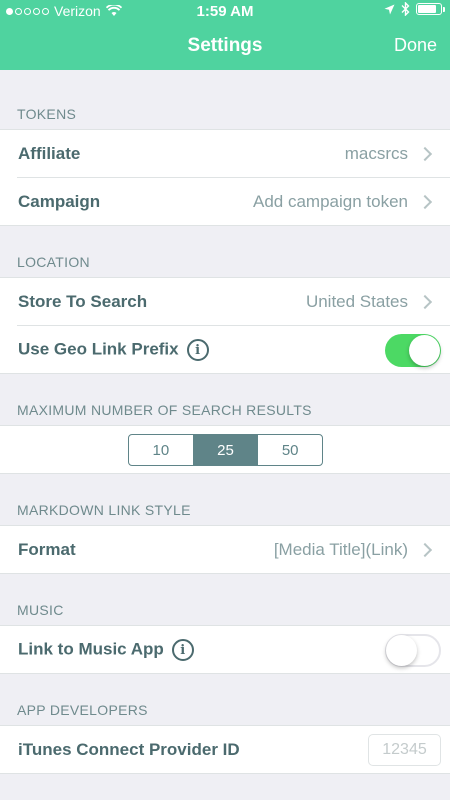 This screenshot has width=450, height=800. What do you see at coordinates (225, 45) in the screenshot?
I see `page-title: Settings` at bounding box center [225, 45].